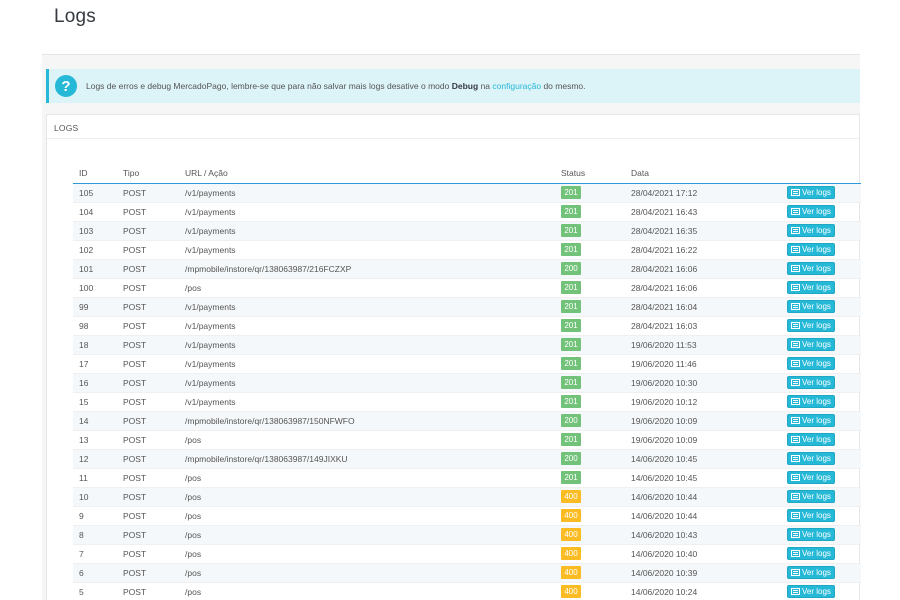  Describe the element at coordinates (467, 173) in the screenshot. I see `table-header-row: ID Tipo URL / Ação Status Data` at that location.